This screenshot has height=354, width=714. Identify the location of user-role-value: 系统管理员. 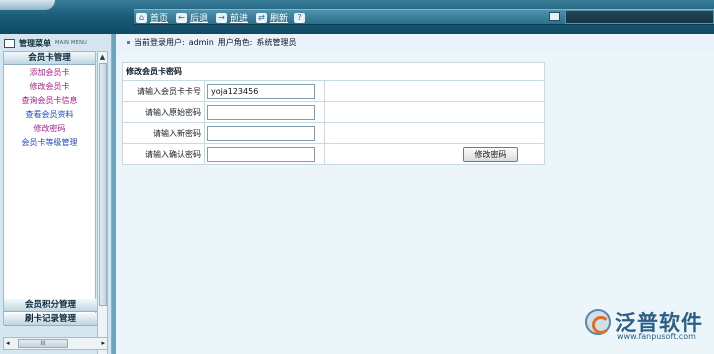
(276, 42).